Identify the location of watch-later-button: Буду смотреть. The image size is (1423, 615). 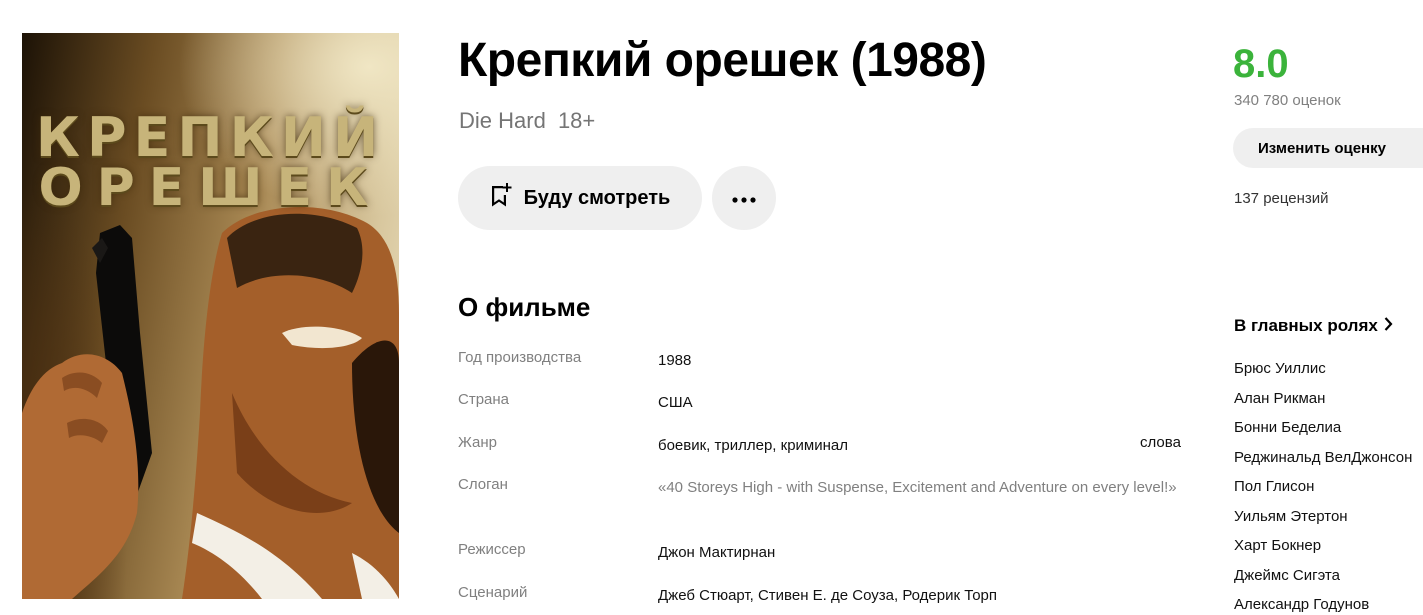
(580, 198).